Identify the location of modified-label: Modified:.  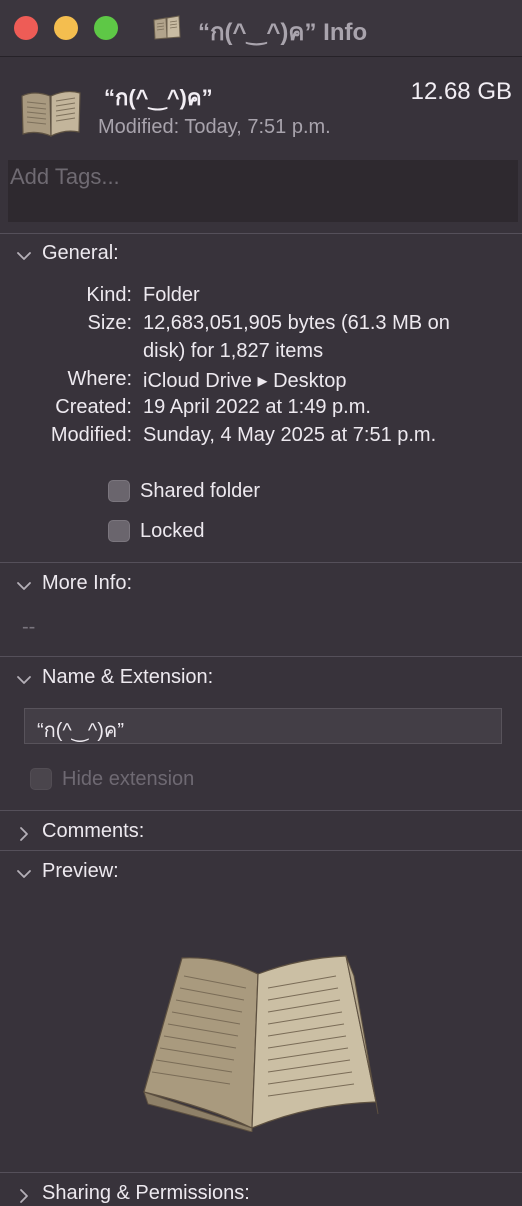
(91, 435).